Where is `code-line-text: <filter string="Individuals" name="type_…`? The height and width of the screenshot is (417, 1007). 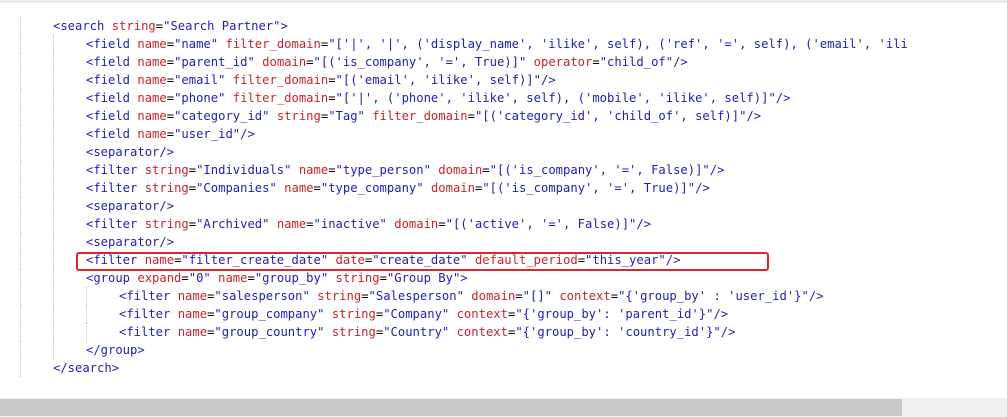 code-line-text: <filter string="Individuals" name="type_… is located at coordinates (405, 170).